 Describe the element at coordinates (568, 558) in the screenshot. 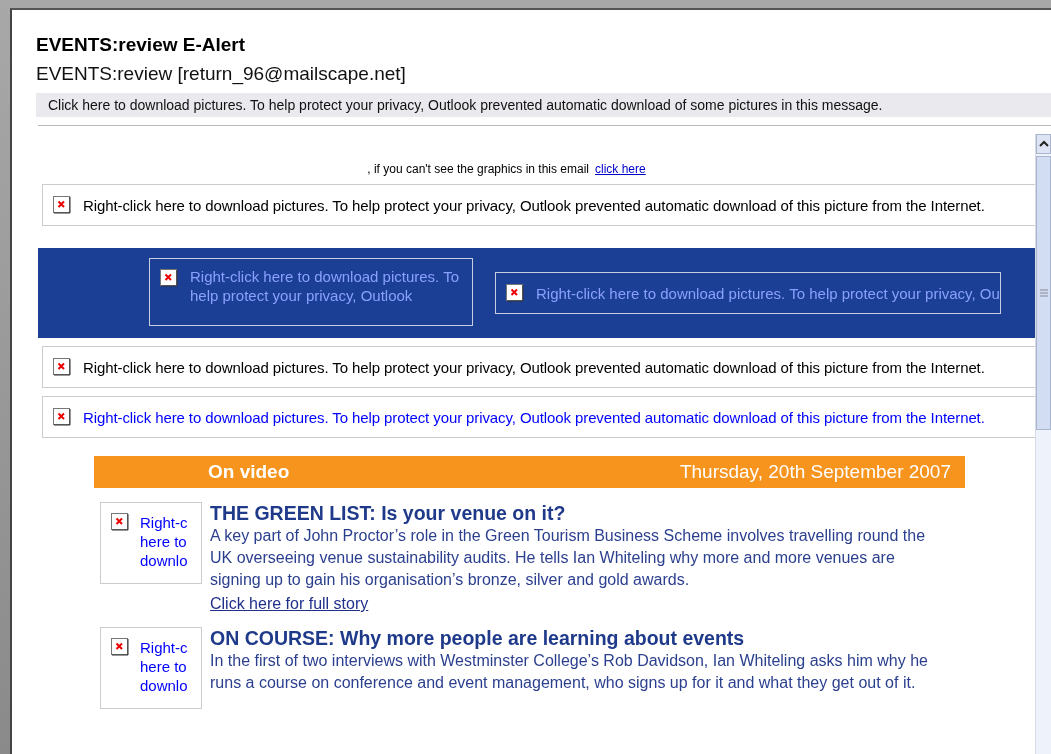

I see `story-summary: A key part of John Proctor’s role in the Green Tourism Business Scheme involves travelling round the UK overseeing venue sustainability audits. He tells Ian Whiteling why more and more venues are signing up to gain his organisation’s bronze, silver and gold awards.` at that location.